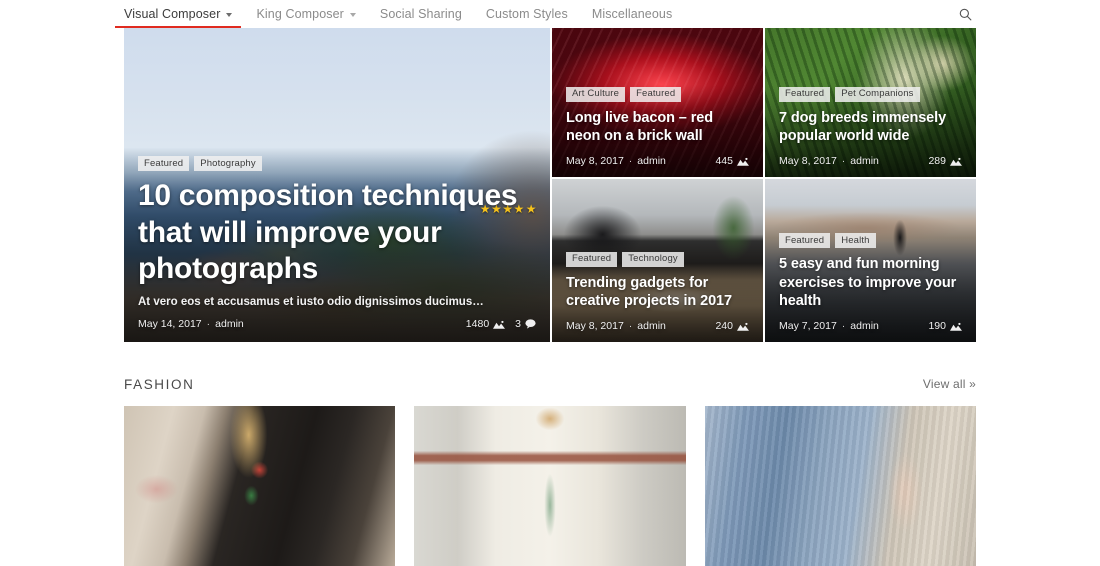 The height and width of the screenshot is (566, 1100). What do you see at coordinates (596, 94) in the screenshot?
I see `tag-art-culture: Art Culture` at bounding box center [596, 94].